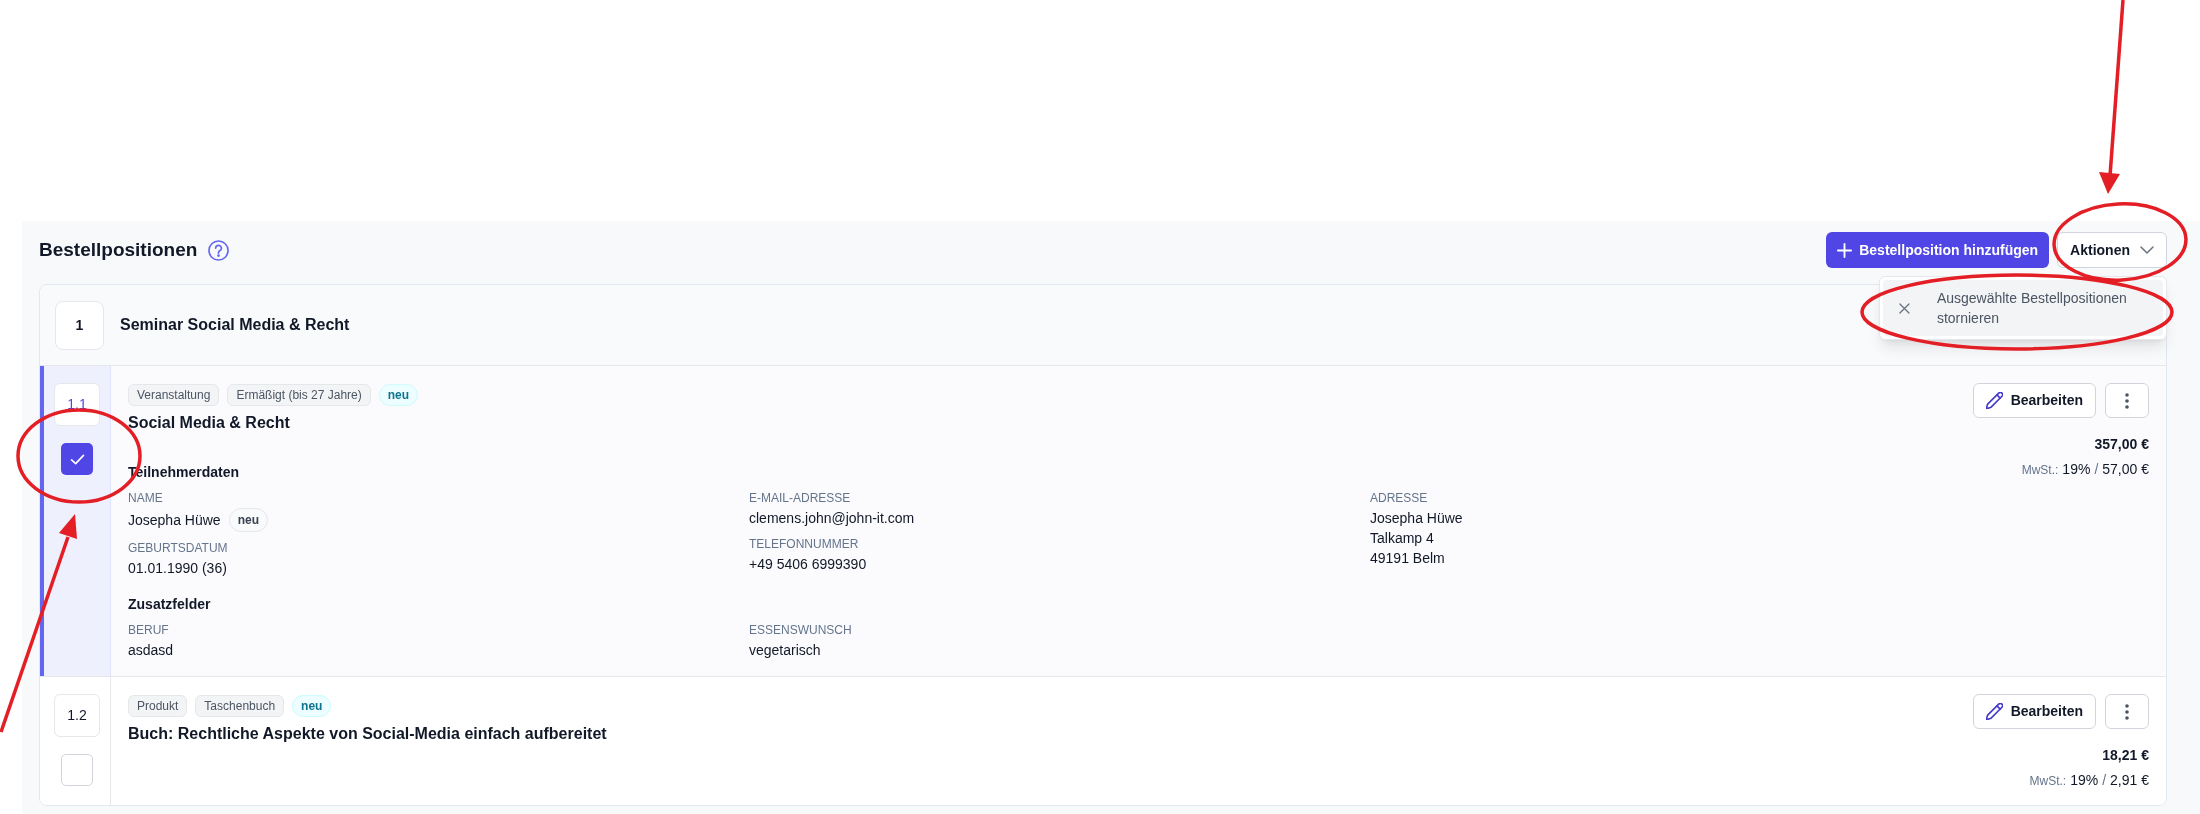  What do you see at coordinates (240, 706) in the screenshot?
I see `category-tag: Taschenbuch` at bounding box center [240, 706].